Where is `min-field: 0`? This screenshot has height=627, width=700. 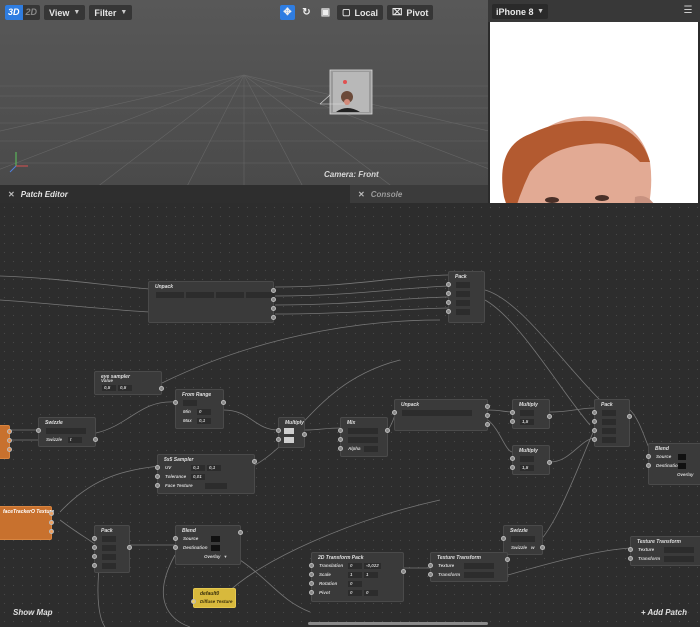 min-field: 0 is located at coordinates (204, 411).